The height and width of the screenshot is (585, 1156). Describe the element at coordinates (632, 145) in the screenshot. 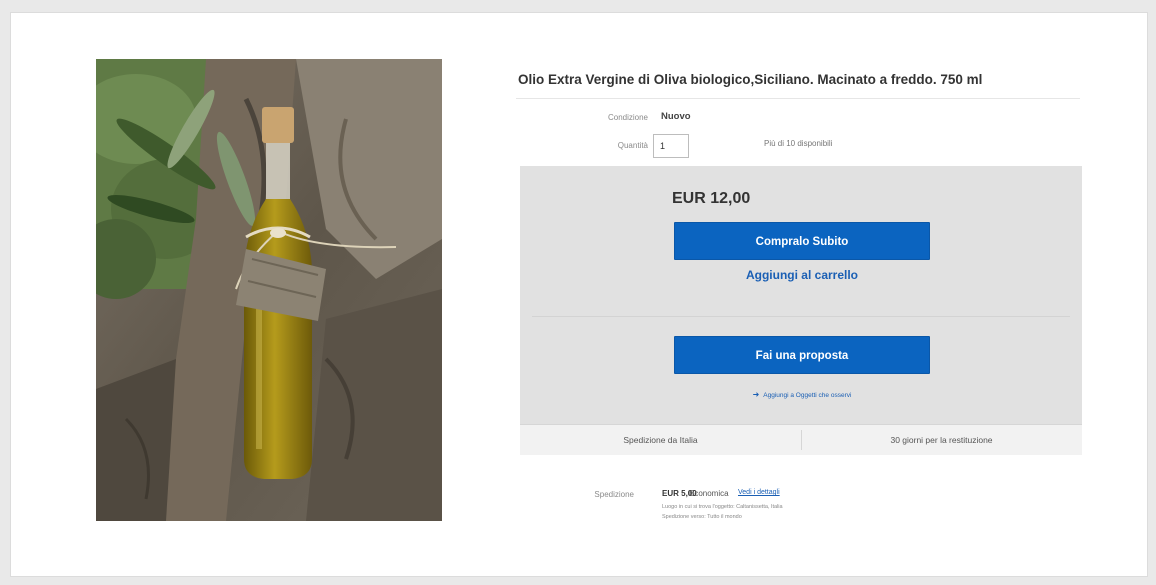

I see `quantity-label: Quantità` at that location.